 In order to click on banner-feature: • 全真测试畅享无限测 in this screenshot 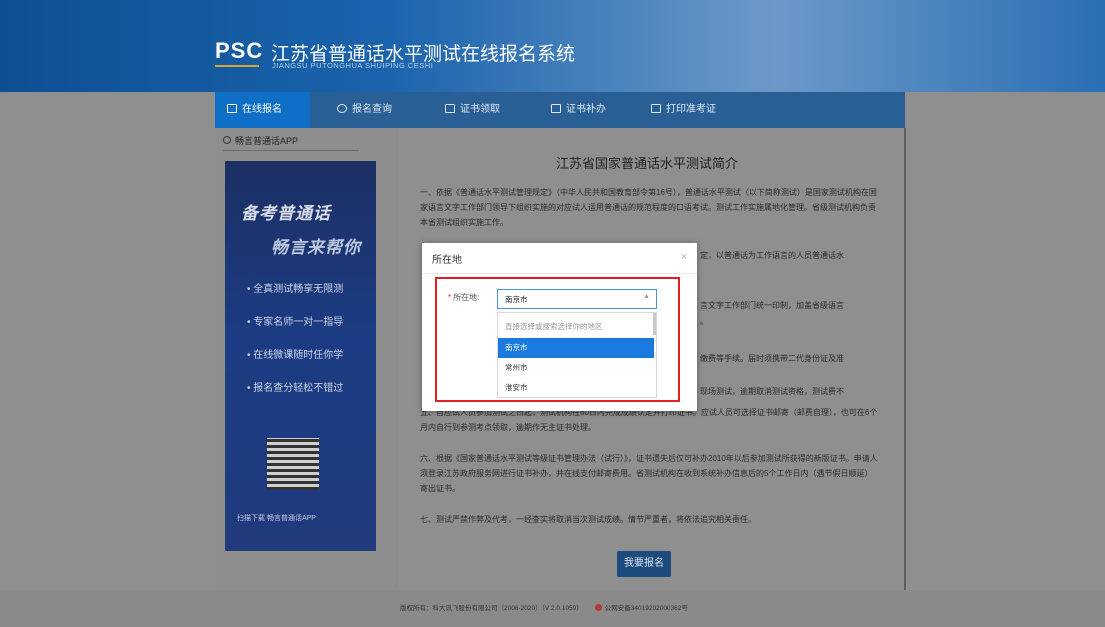, I will do `click(295, 289)`.